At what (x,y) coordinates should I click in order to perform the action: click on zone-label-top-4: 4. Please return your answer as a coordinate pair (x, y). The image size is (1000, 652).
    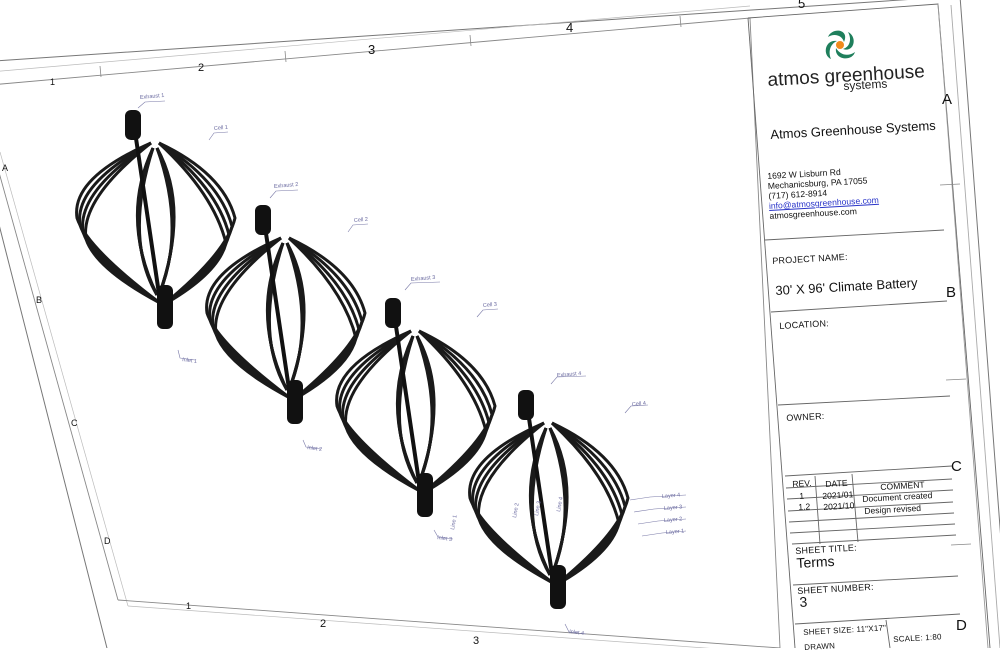
    Looking at the image, I should click on (570, 27).